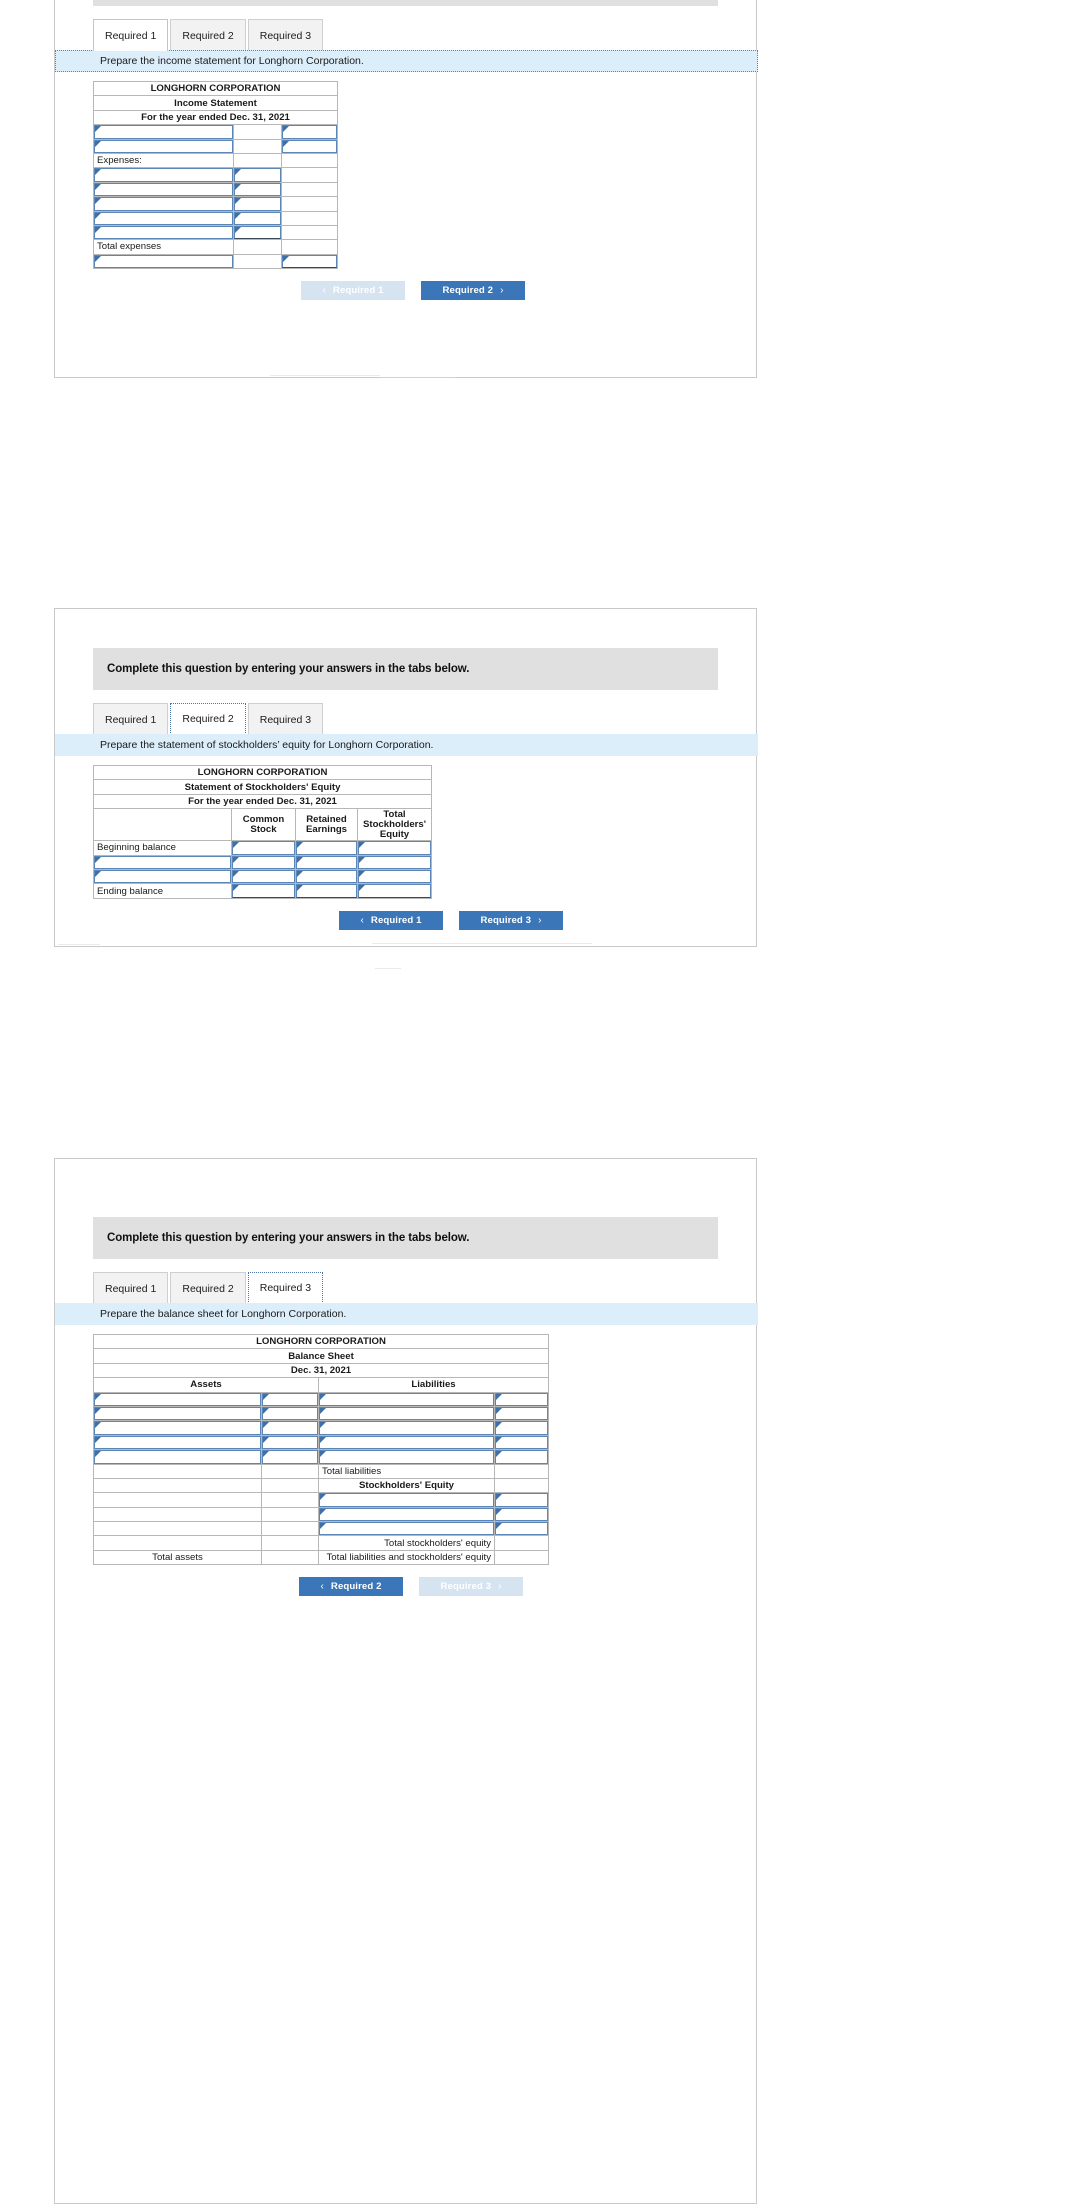 This screenshot has width=1080, height=2204. I want to click on ending-retained-earnings-input, so click(326, 891).